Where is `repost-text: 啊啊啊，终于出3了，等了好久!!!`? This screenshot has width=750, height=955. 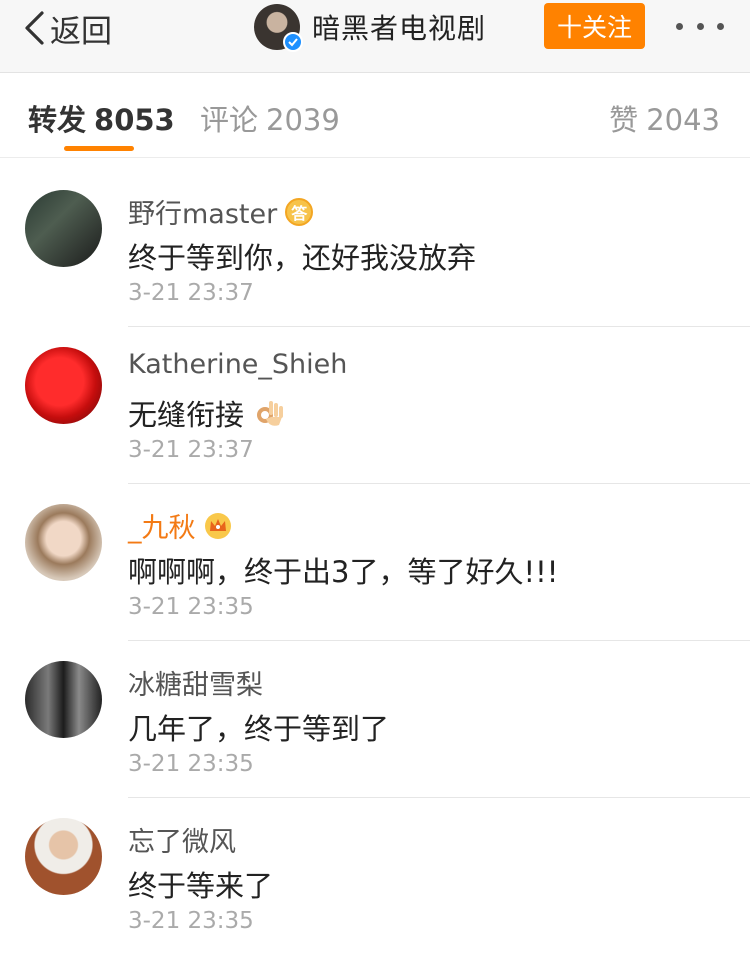 repost-text: 啊啊啊，终于出3了，等了好久!!! is located at coordinates (343, 572).